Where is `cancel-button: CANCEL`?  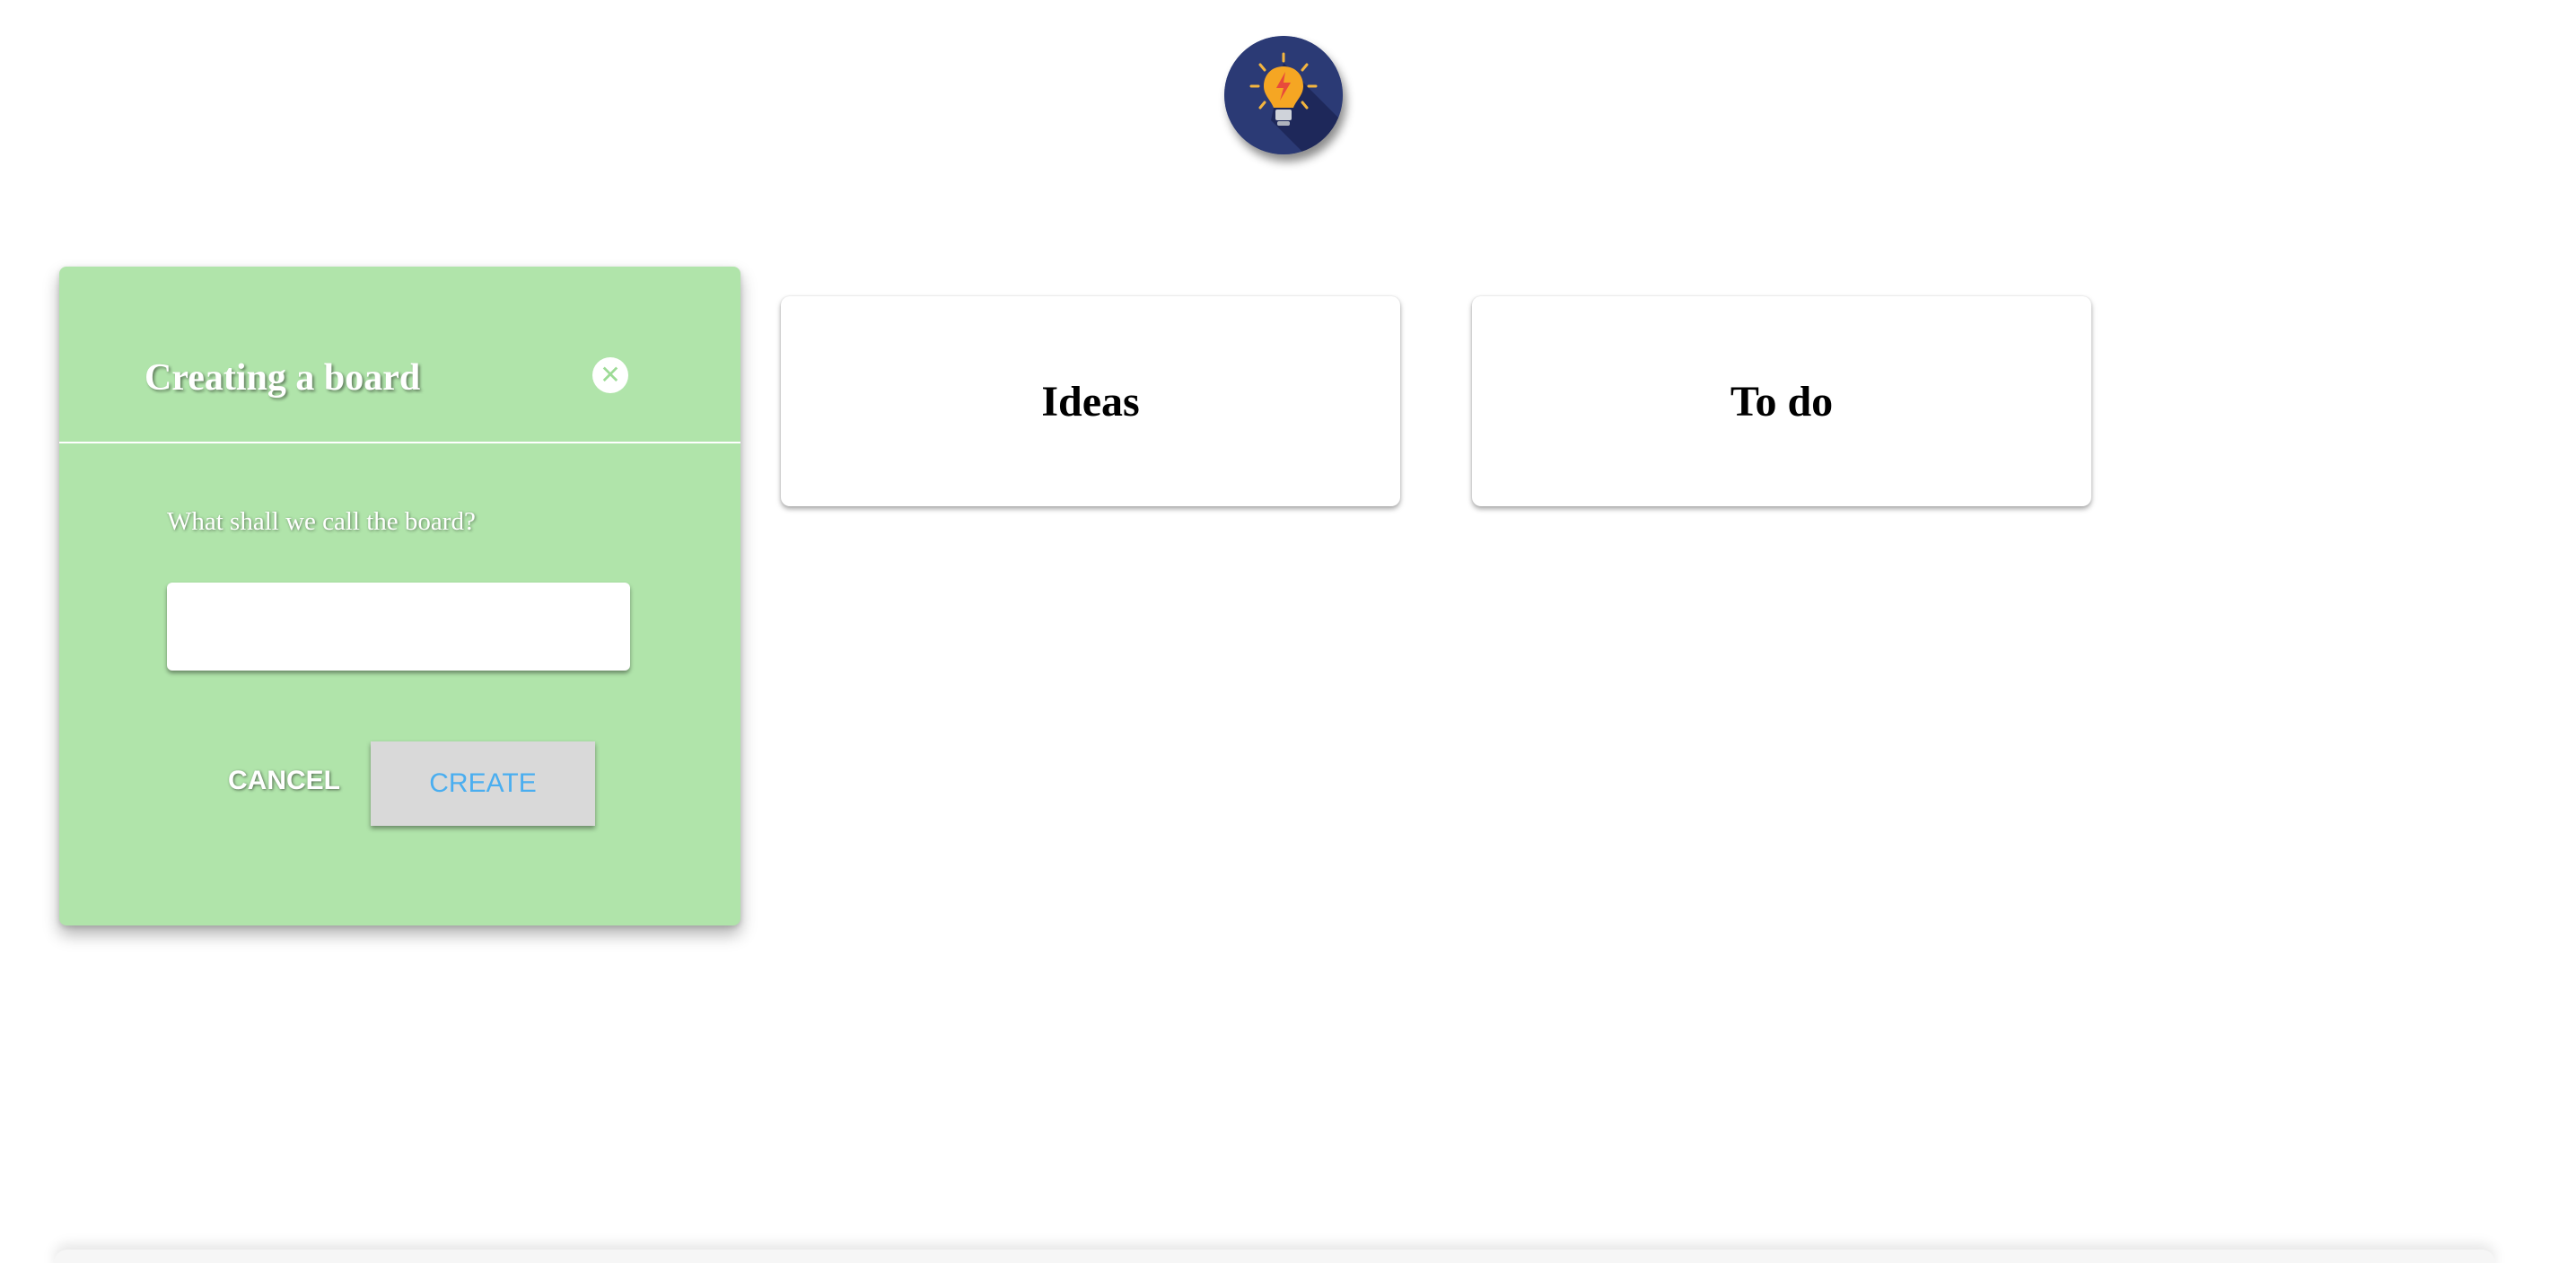
cancel-button: CANCEL is located at coordinates (284, 781).